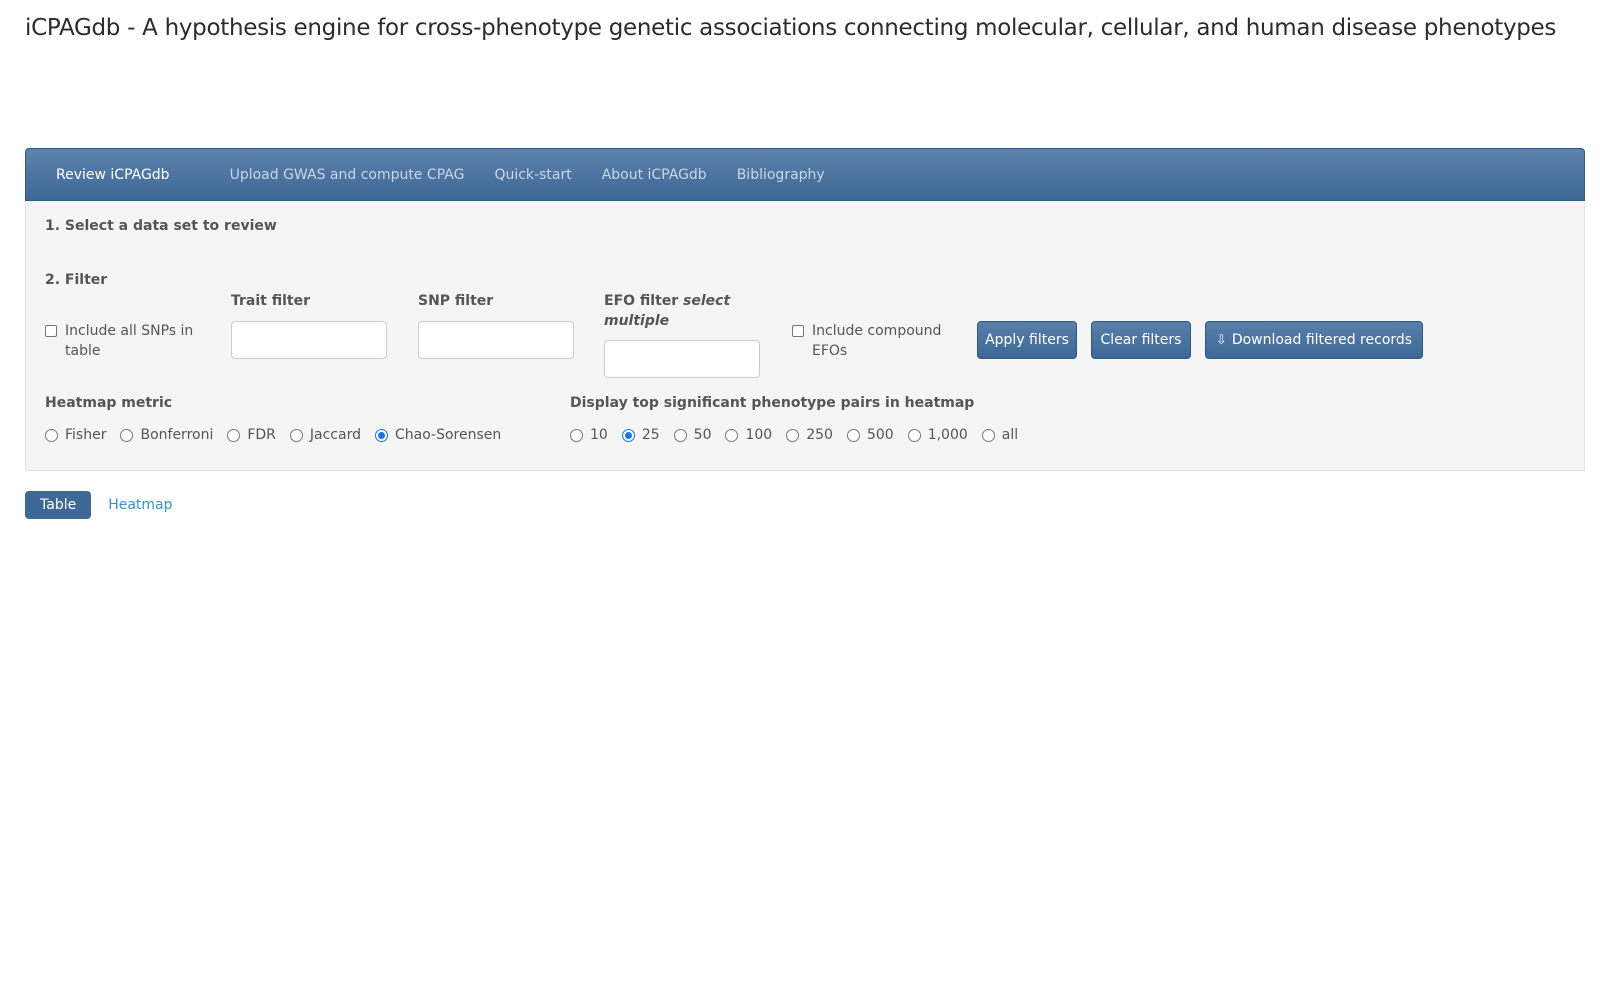 This screenshot has height=1000, width=1600. I want to click on heatmap-metric-option: Chao-Sorensen, so click(438, 435).